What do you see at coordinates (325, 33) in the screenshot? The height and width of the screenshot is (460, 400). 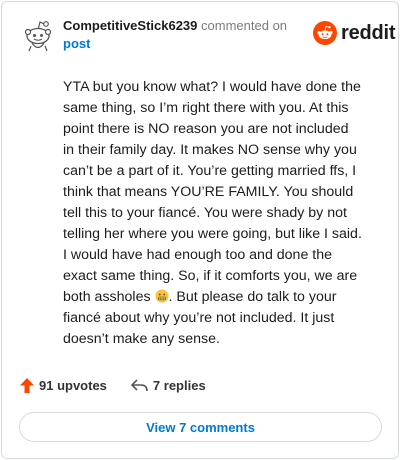 I see `reddit-snoo-icon` at bounding box center [325, 33].